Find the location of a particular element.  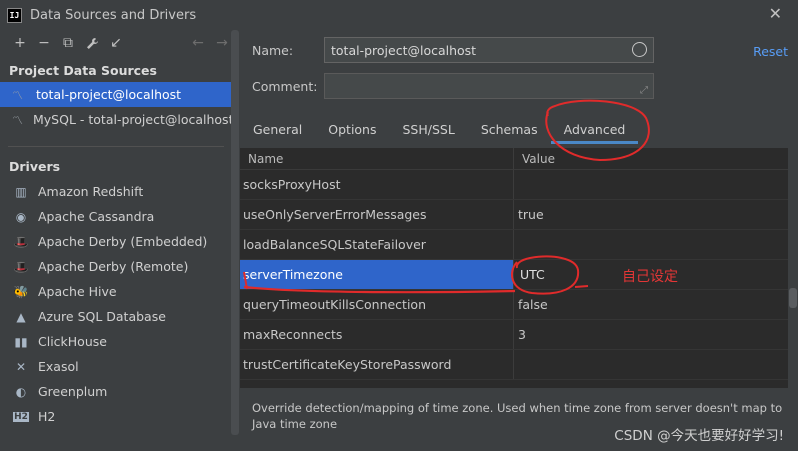

cassandra-icon: ◉ is located at coordinates (21, 216).